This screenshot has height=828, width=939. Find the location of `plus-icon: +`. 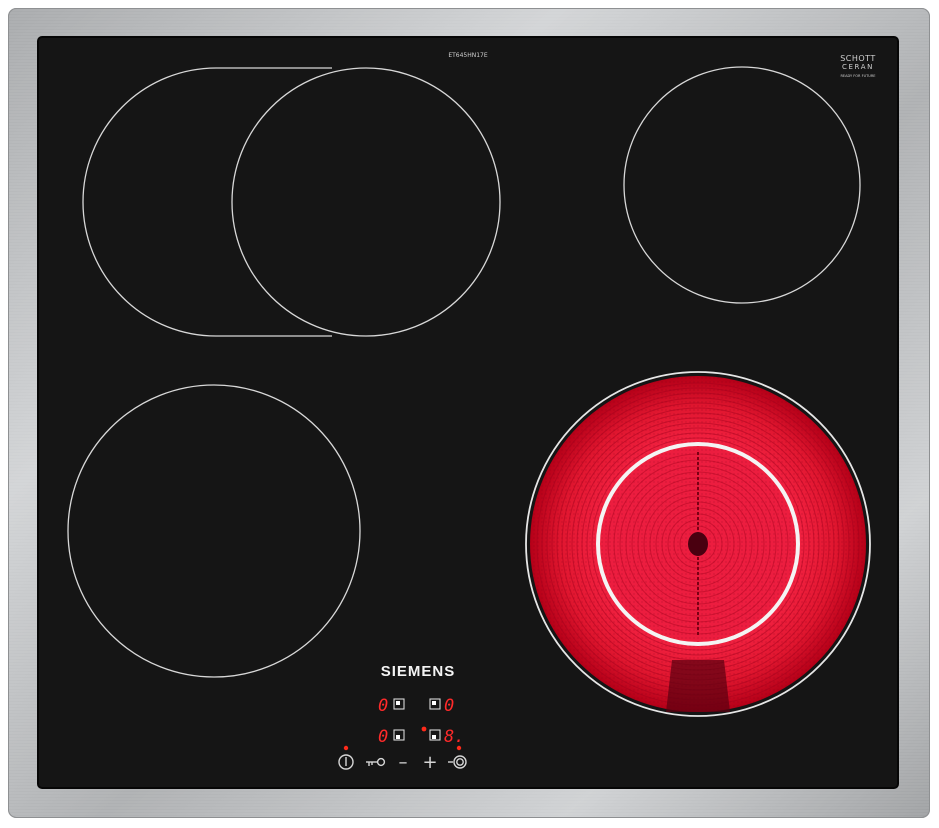

plus-icon: + is located at coordinates (429, 762).